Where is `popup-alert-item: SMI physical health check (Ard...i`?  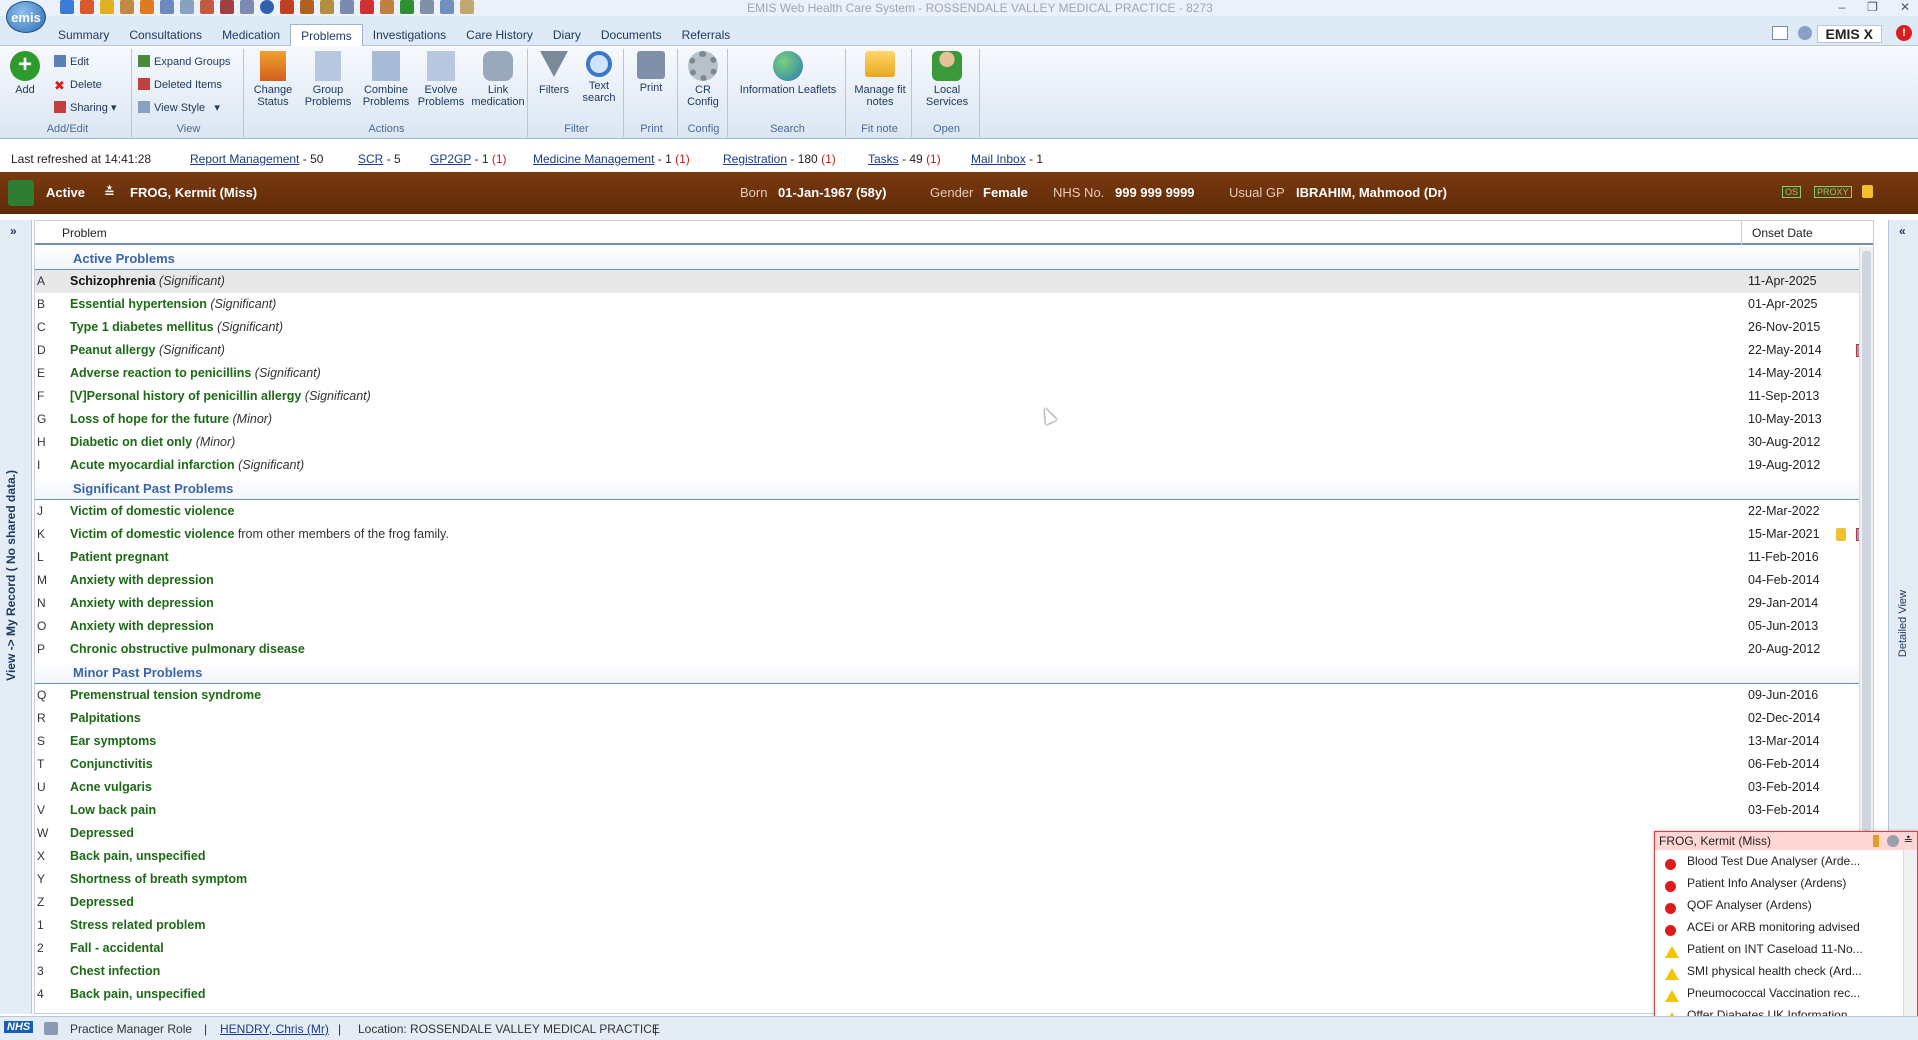 popup-alert-item: SMI physical health check (Ard...i is located at coordinates (1777, 971).